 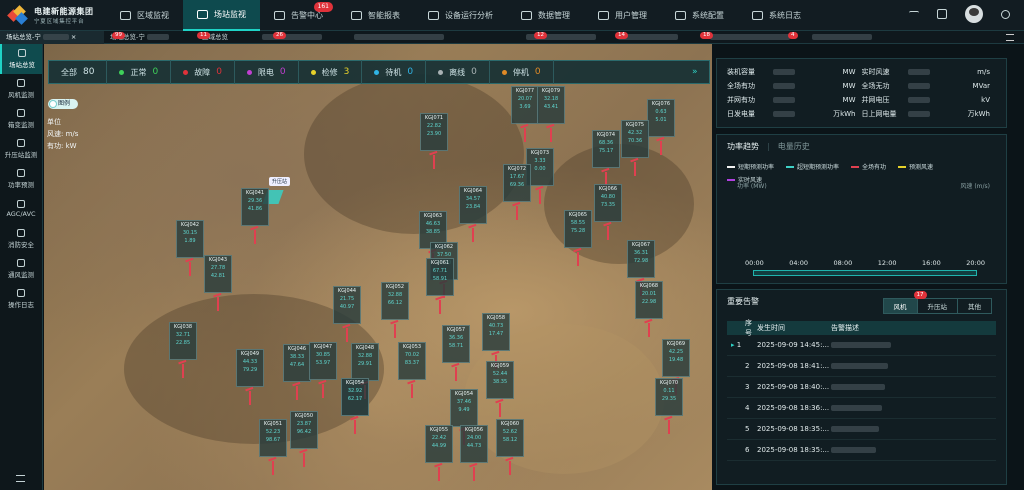 I want to click on turbine-card: KGJ054 37.46 9.49, so click(x=464, y=408).